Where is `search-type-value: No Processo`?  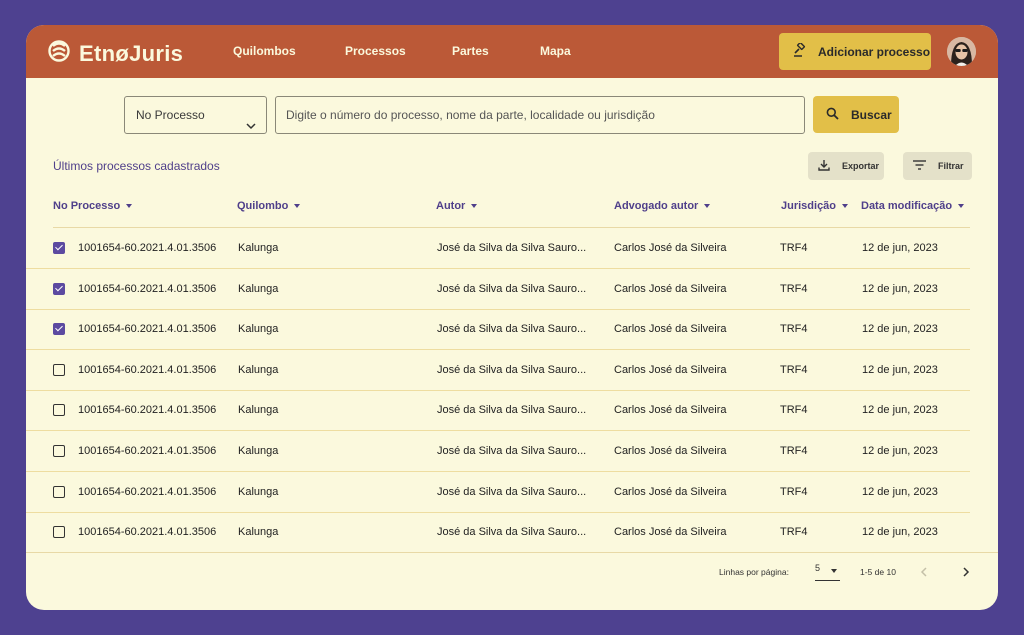
search-type-value: No Processo is located at coordinates (170, 115).